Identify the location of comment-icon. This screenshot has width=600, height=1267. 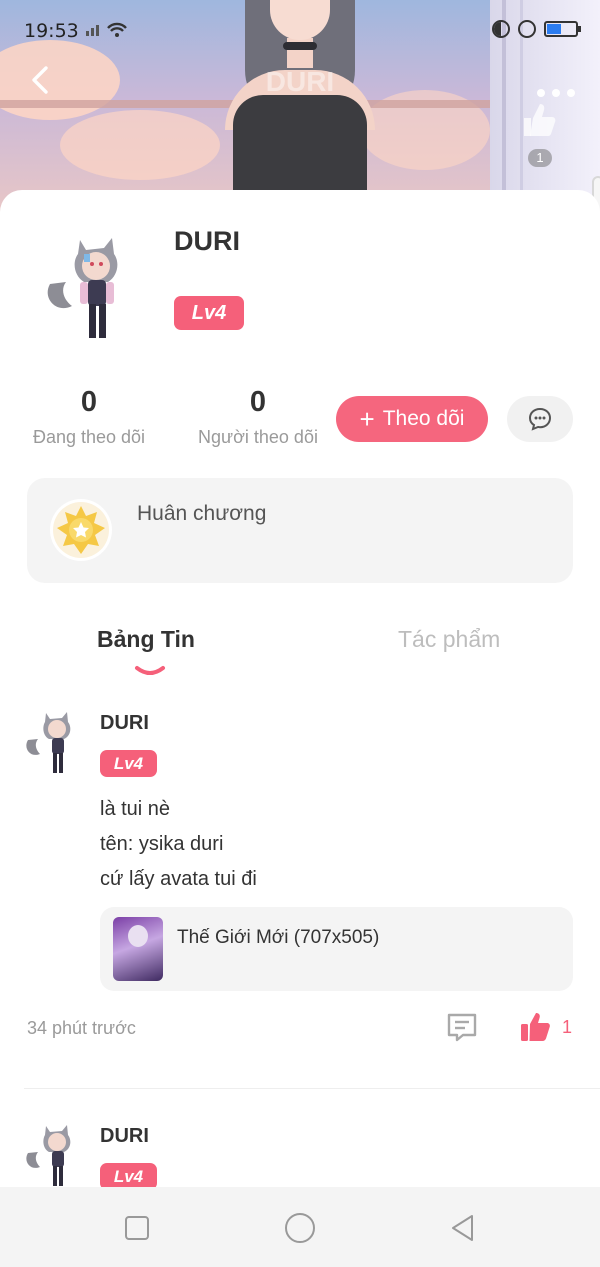
(462, 1027).